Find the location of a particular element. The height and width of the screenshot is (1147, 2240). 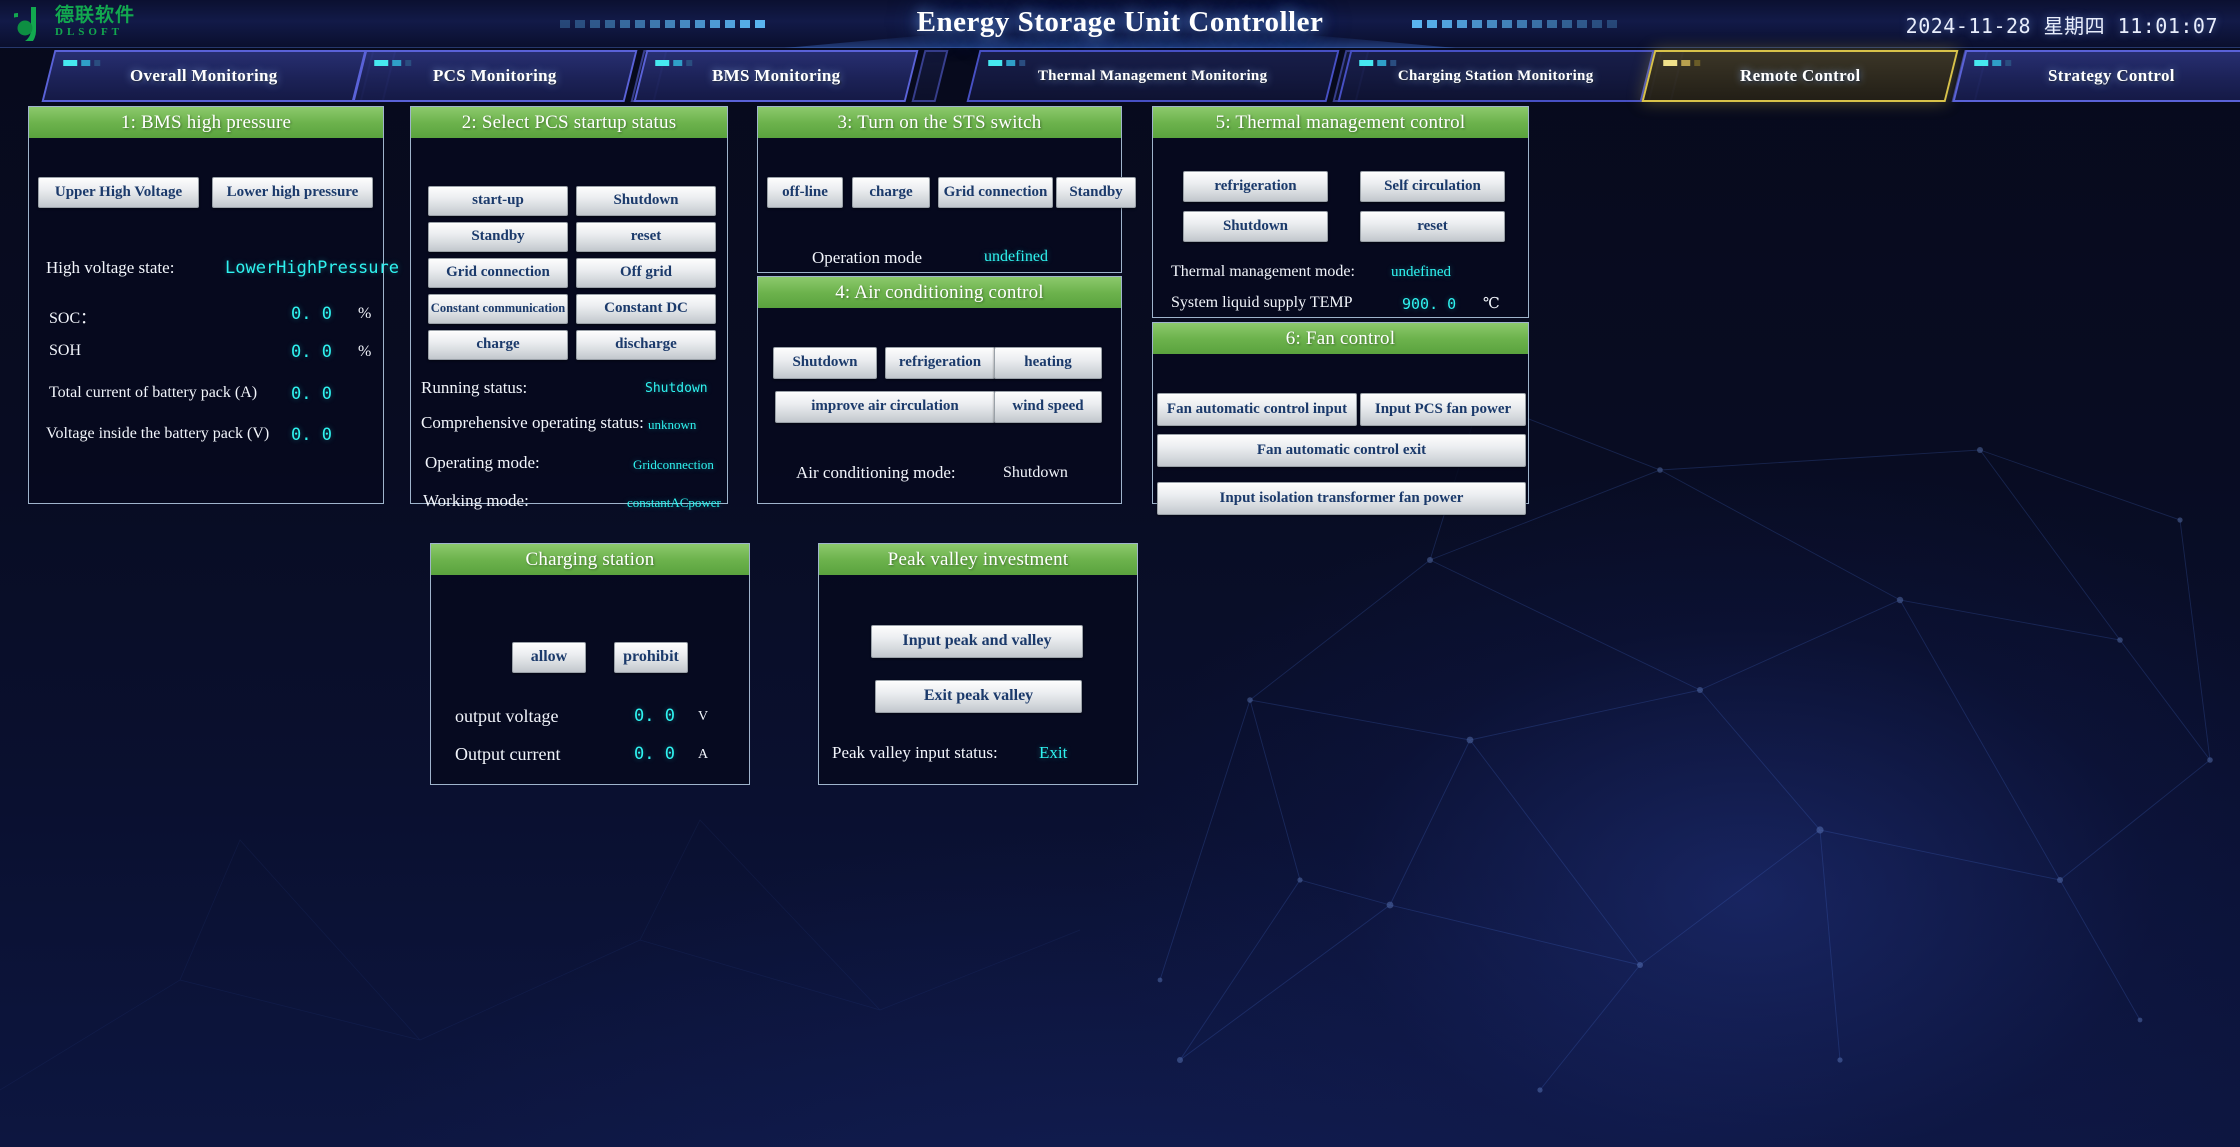

header-dash-decoration-right is located at coordinates (1514, 24).